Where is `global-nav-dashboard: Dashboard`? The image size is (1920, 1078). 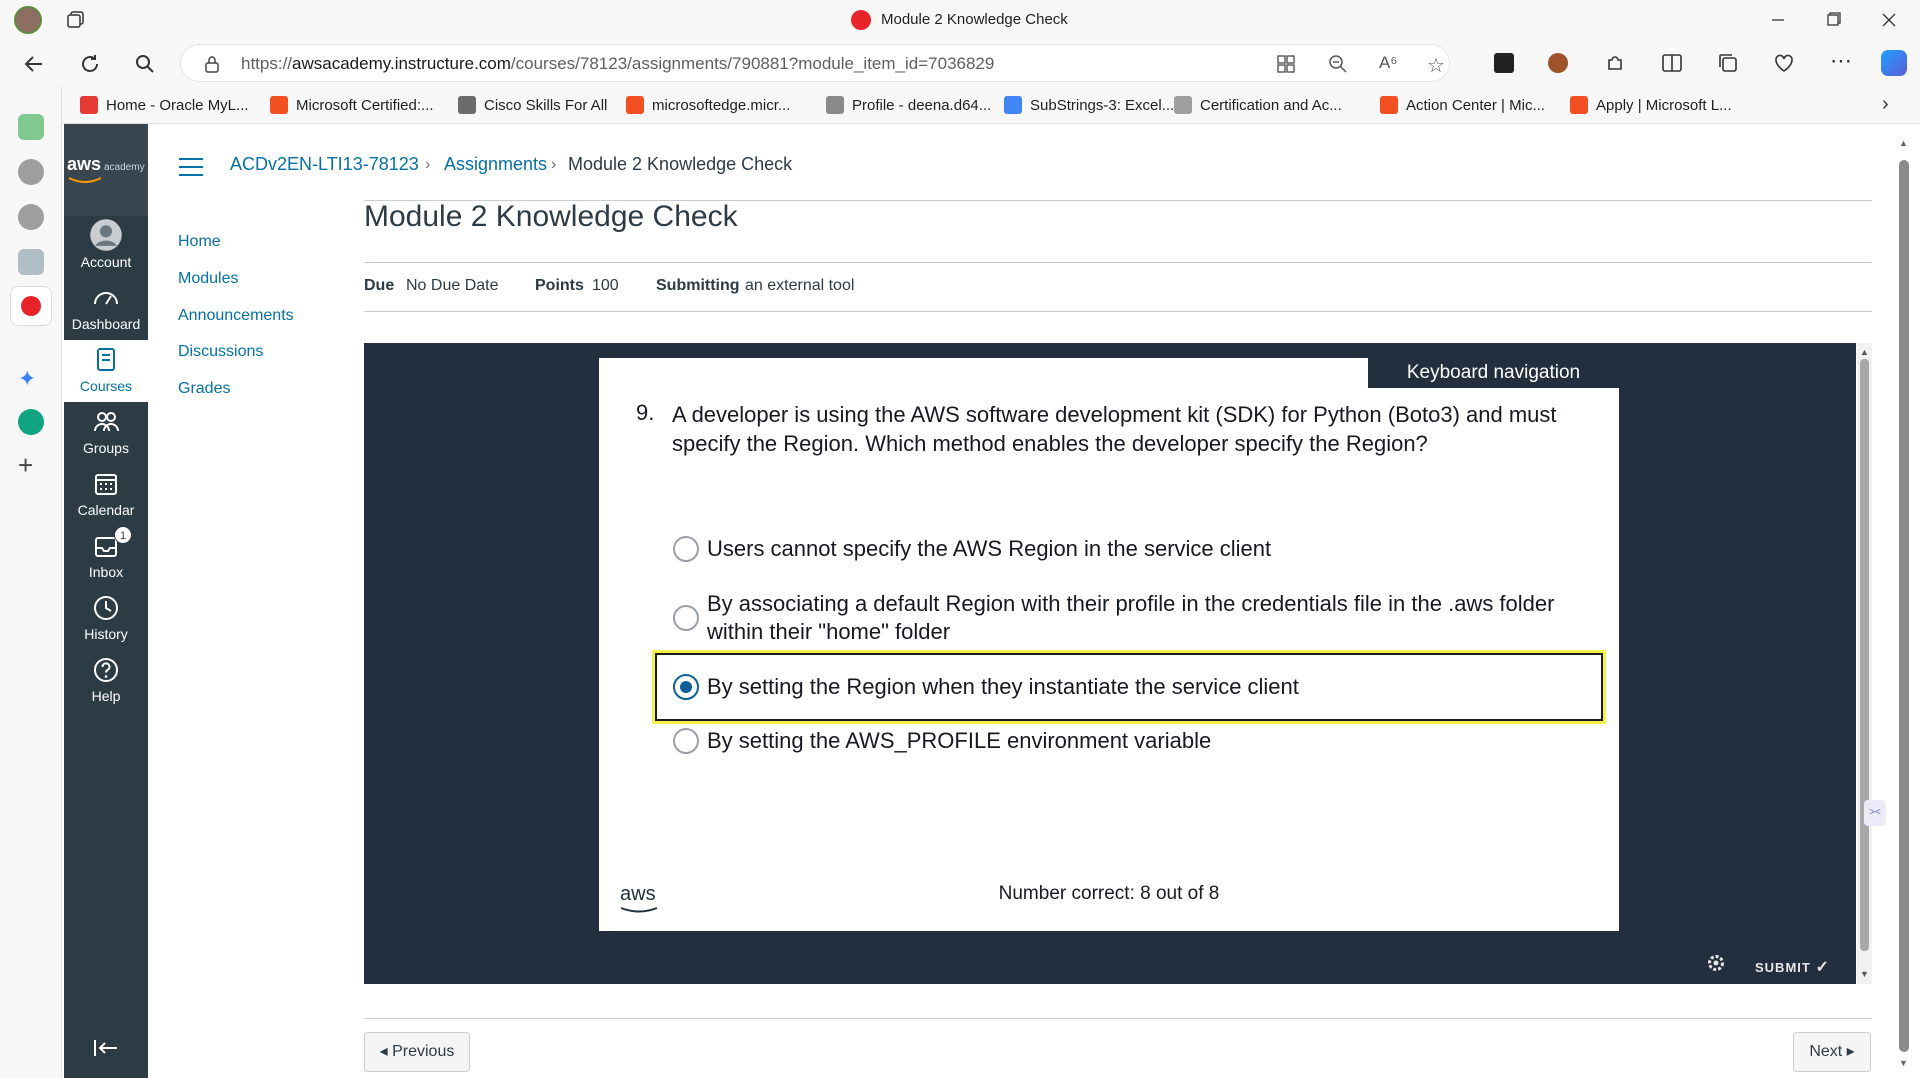 global-nav-dashboard: Dashboard is located at coordinates (106, 309).